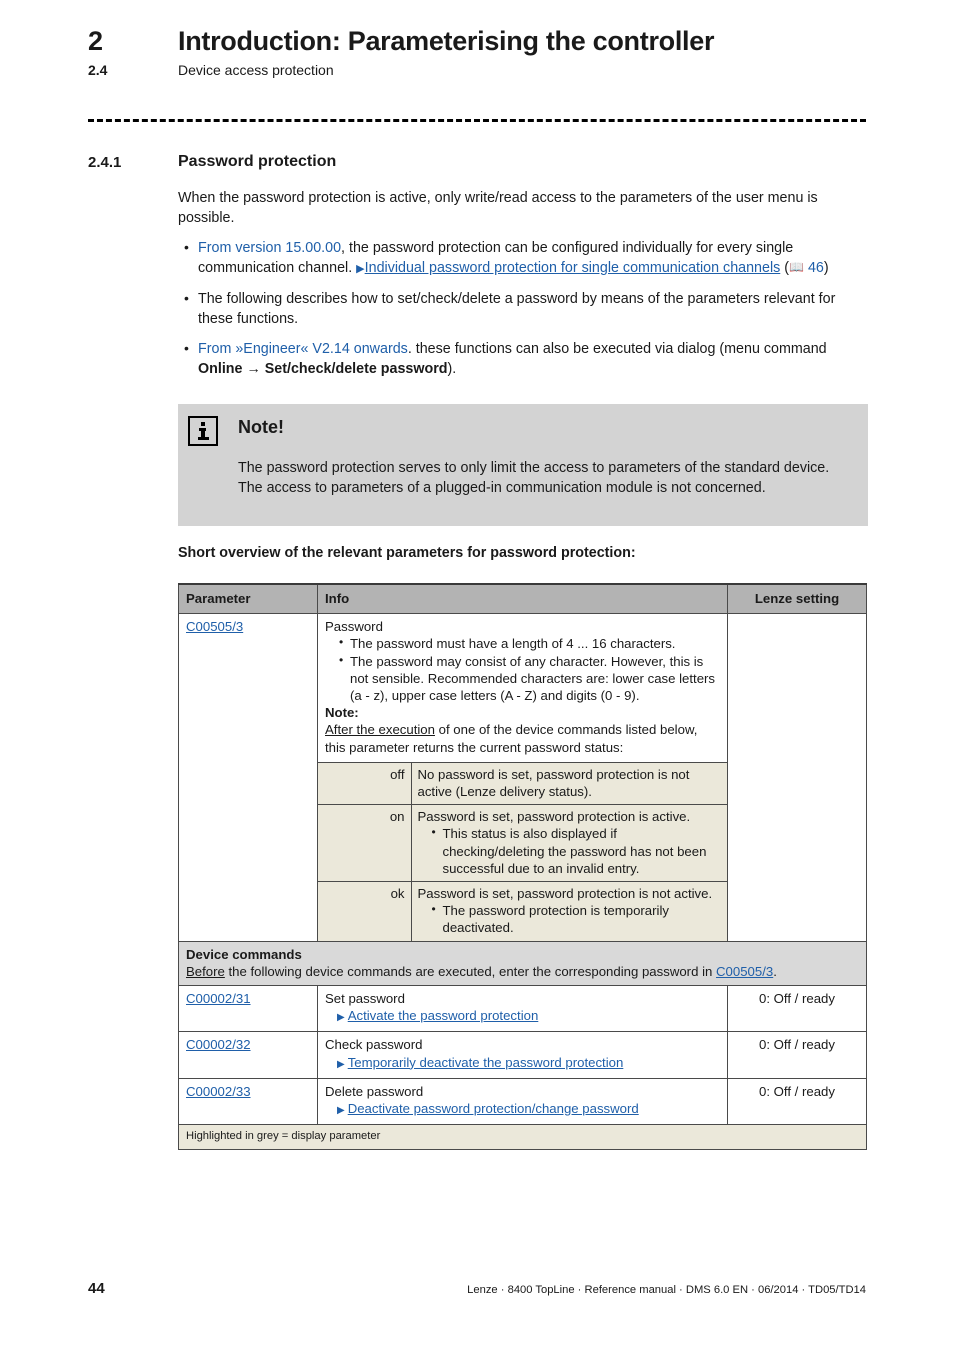 The height and width of the screenshot is (1350, 954). Describe the element at coordinates (248, 599) in the screenshot. I see `column-header-parameter: Parameter` at that location.